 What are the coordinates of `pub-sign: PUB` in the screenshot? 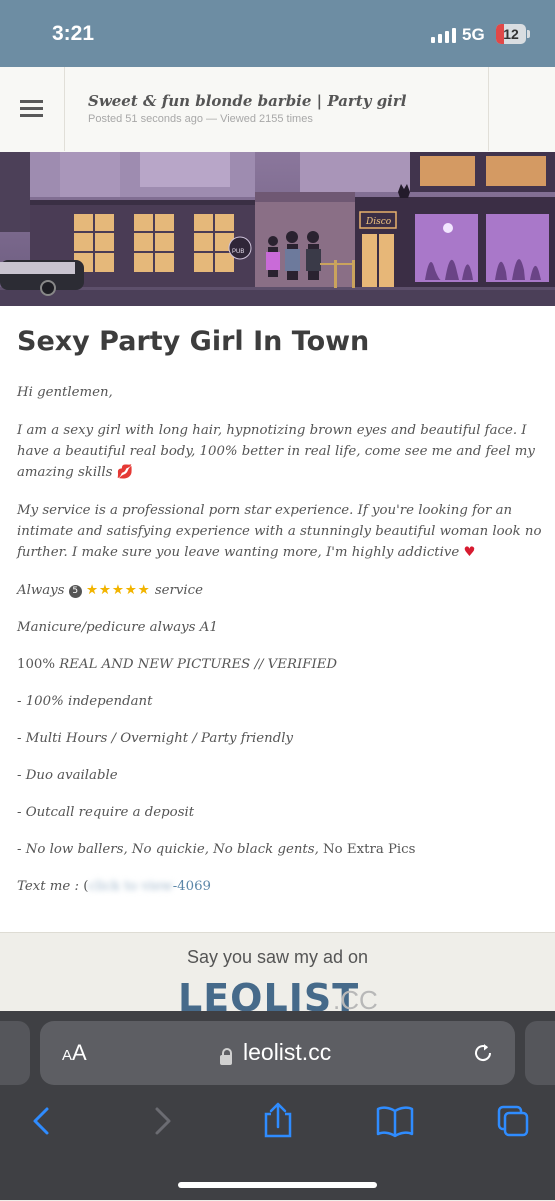 It's located at (238, 252).